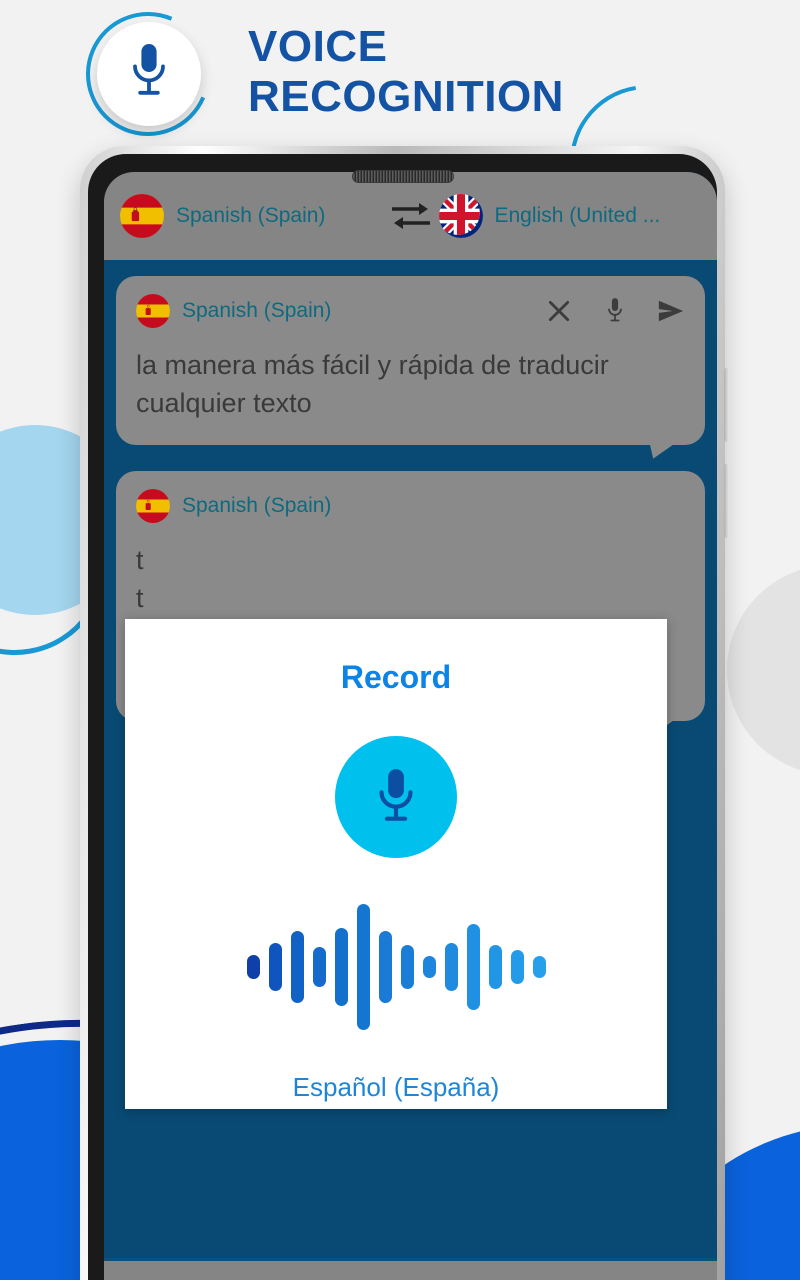 The height and width of the screenshot is (1280, 800). What do you see at coordinates (460, 216) in the screenshot?
I see `united-kingdom-flag-icon` at bounding box center [460, 216].